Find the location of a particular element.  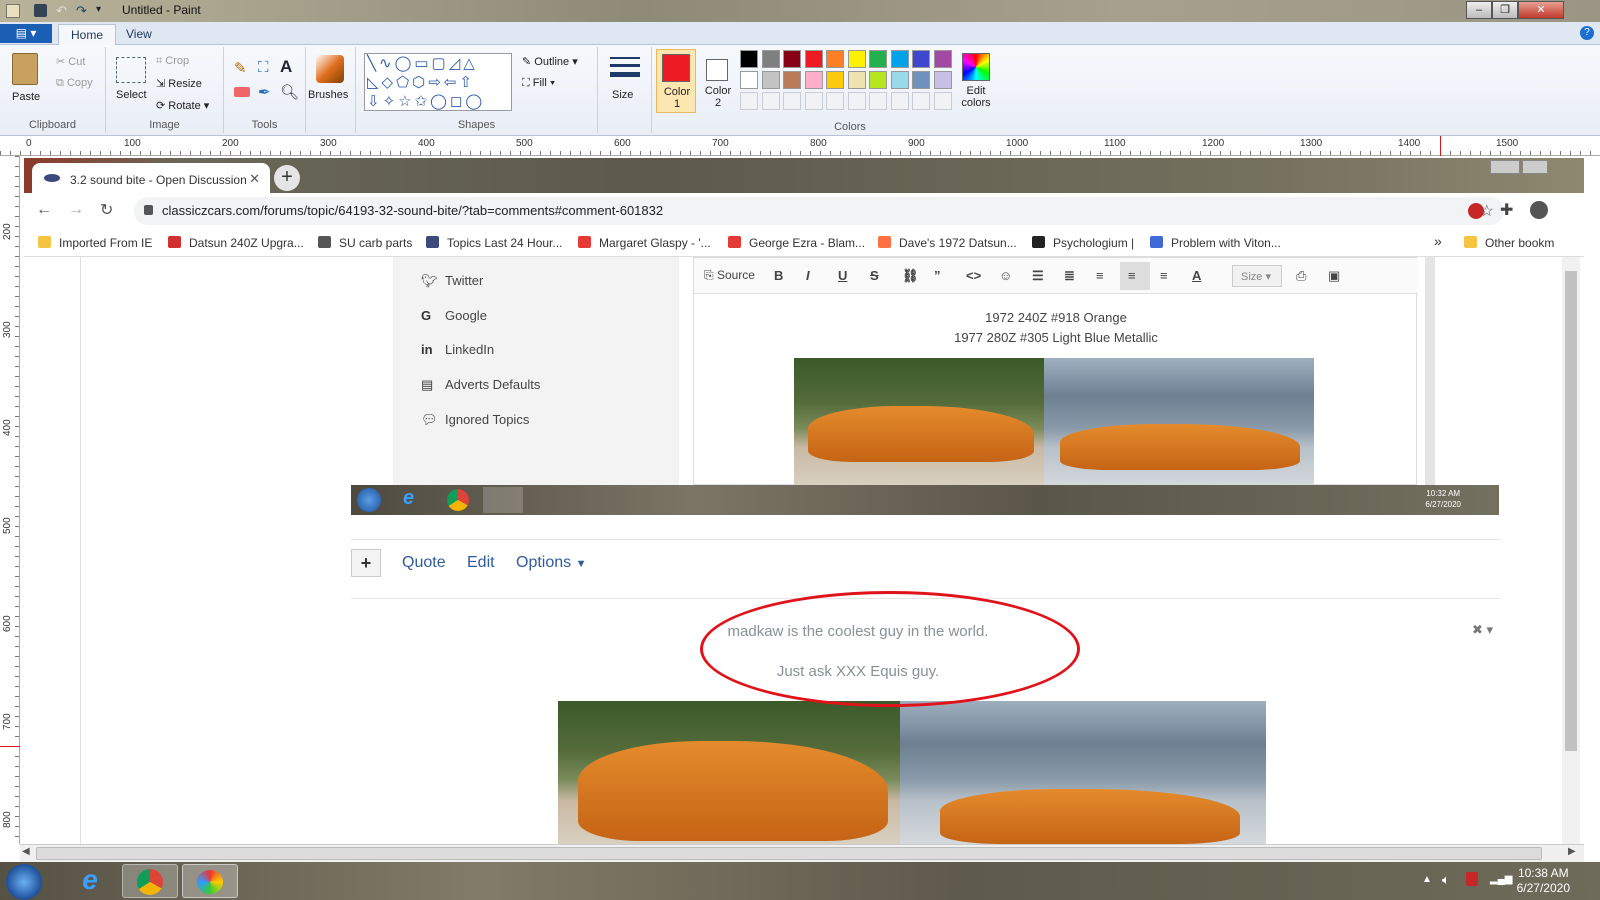

paint-app-icon is located at coordinates (13, 11).